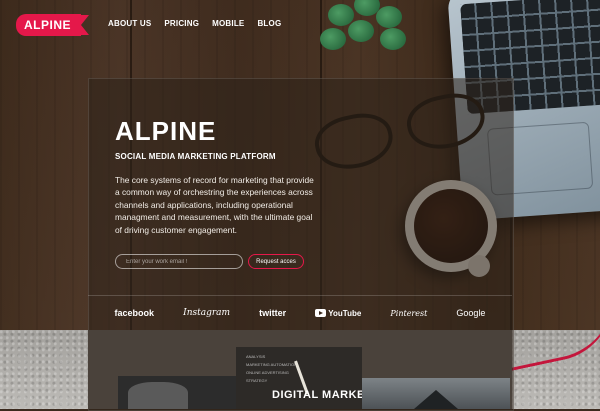 The image size is (600, 411). Describe the element at coordinates (276, 261) in the screenshot. I see `request-access-button: Request acces` at that location.